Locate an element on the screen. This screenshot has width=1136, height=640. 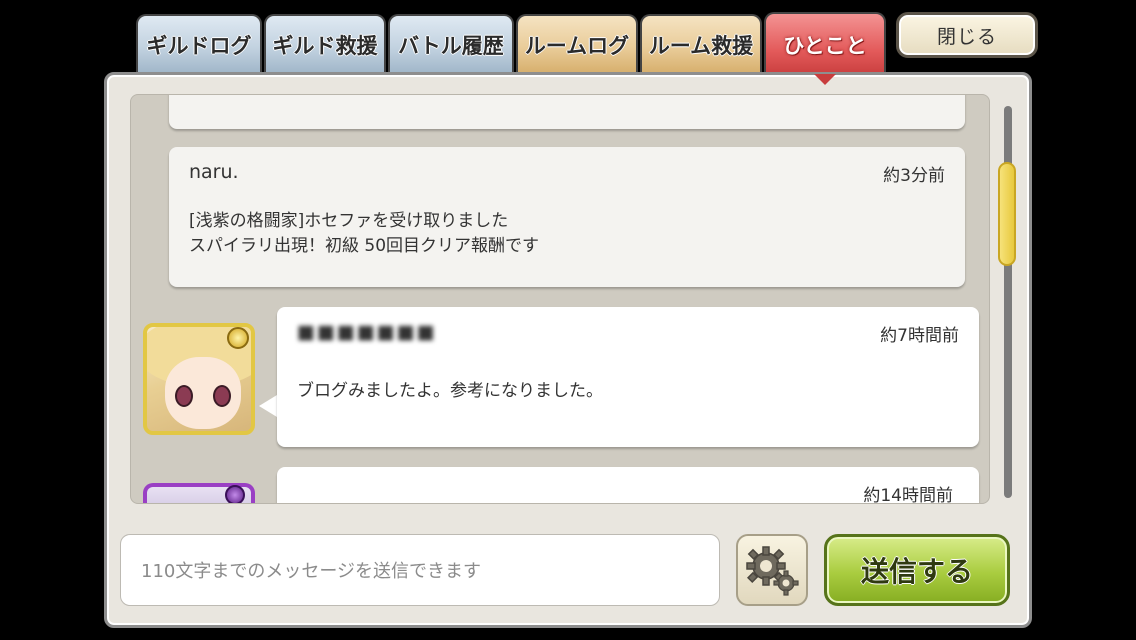
message-author: naru. is located at coordinates (214, 172).